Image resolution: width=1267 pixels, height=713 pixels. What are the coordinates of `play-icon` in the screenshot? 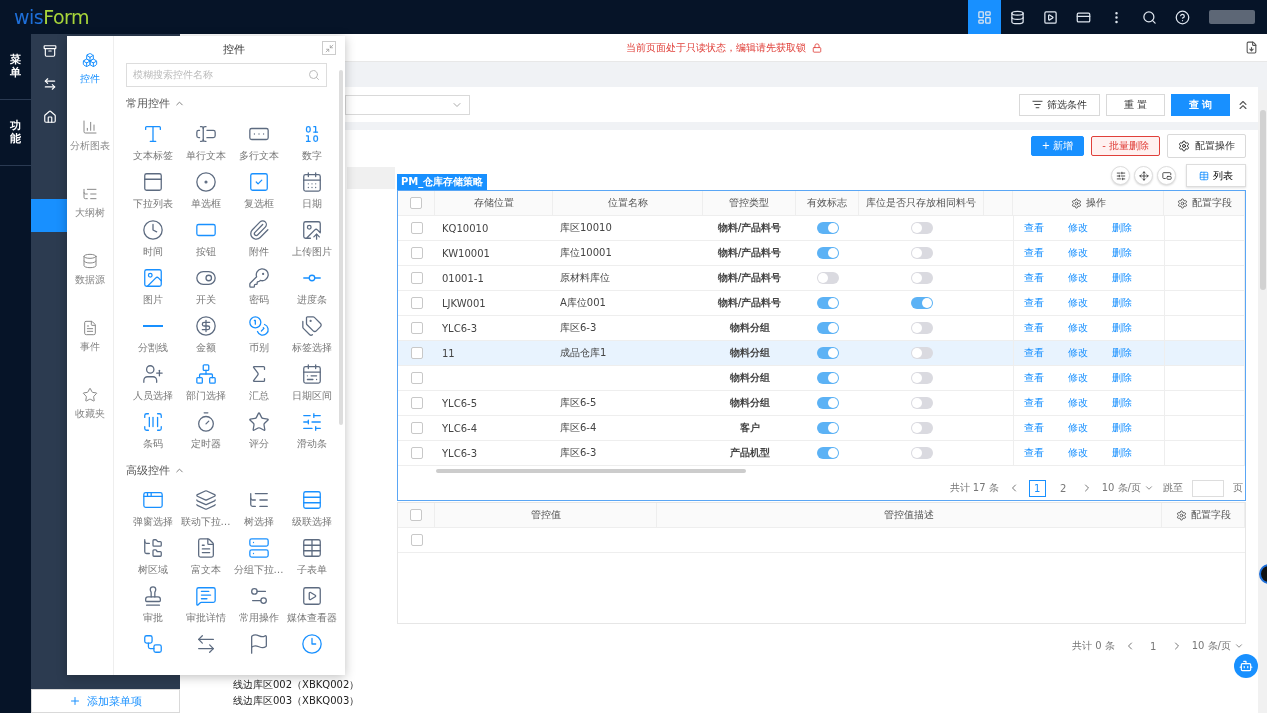 It's located at (1050, 17).